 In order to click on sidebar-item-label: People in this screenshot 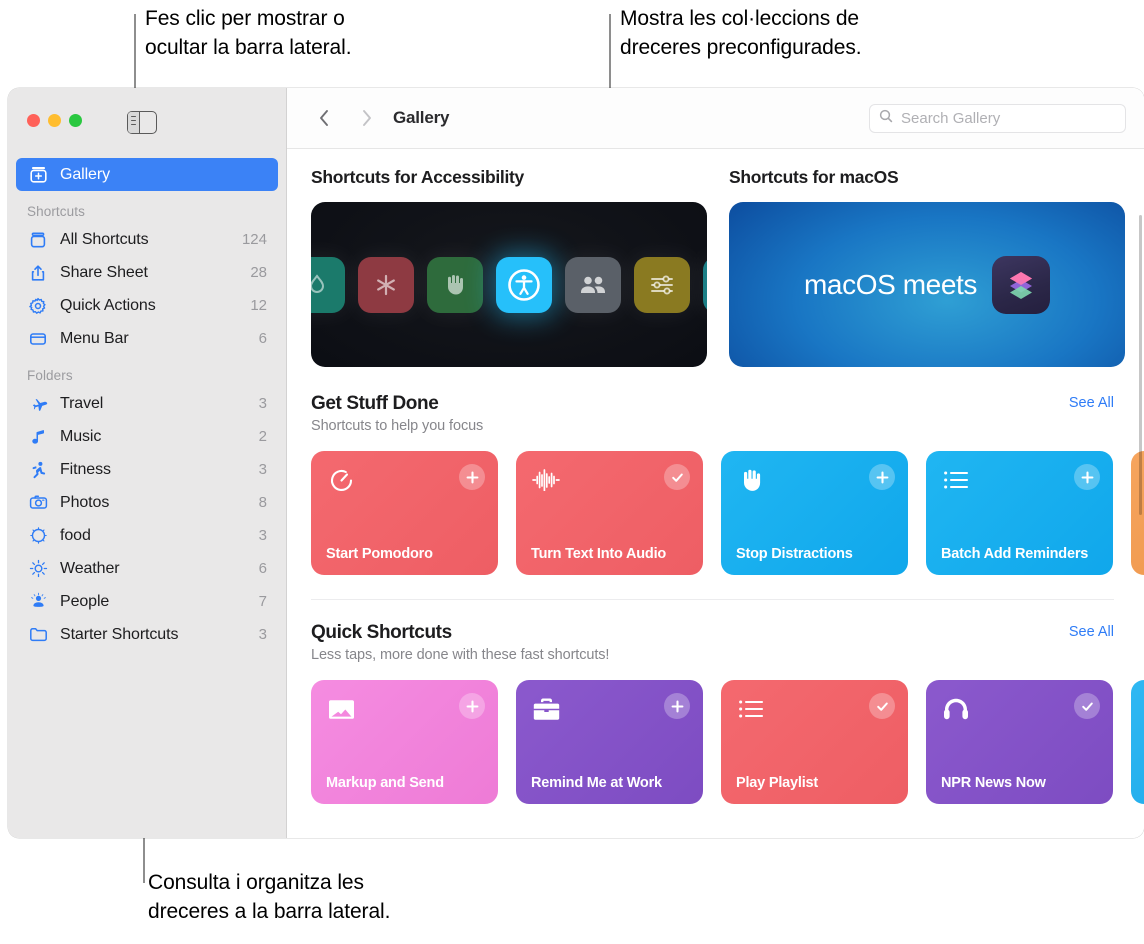, I will do `click(85, 601)`.